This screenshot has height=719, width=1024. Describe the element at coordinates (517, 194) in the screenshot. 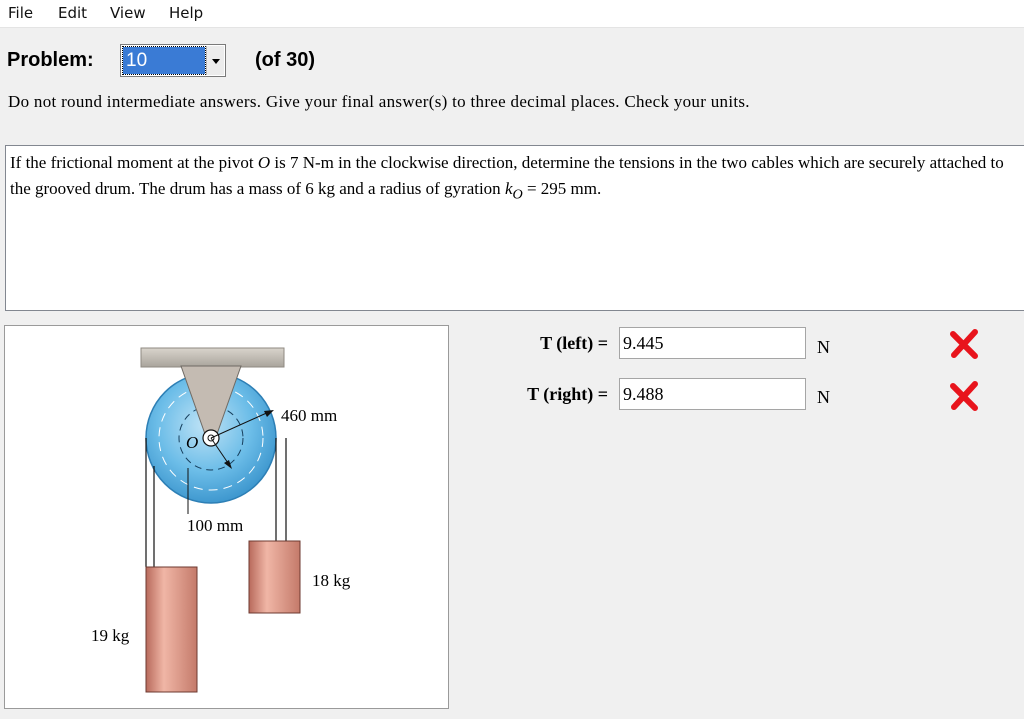

I see `question-k-sub: O` at that location.